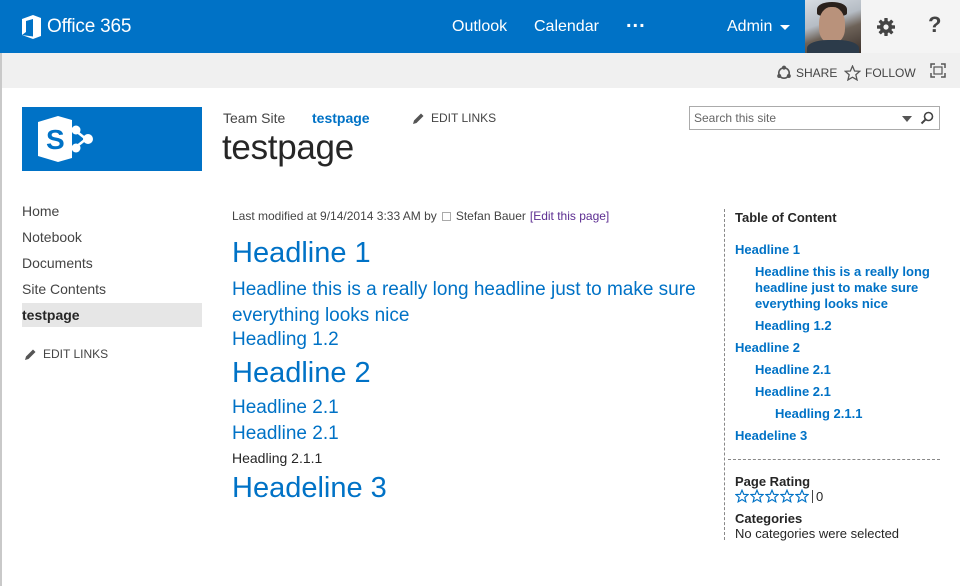 This screenshot has width=960, height=586. Describe the element at coordinates (31, 27) in the screenshot. I see `office-logo-icon` at that location.